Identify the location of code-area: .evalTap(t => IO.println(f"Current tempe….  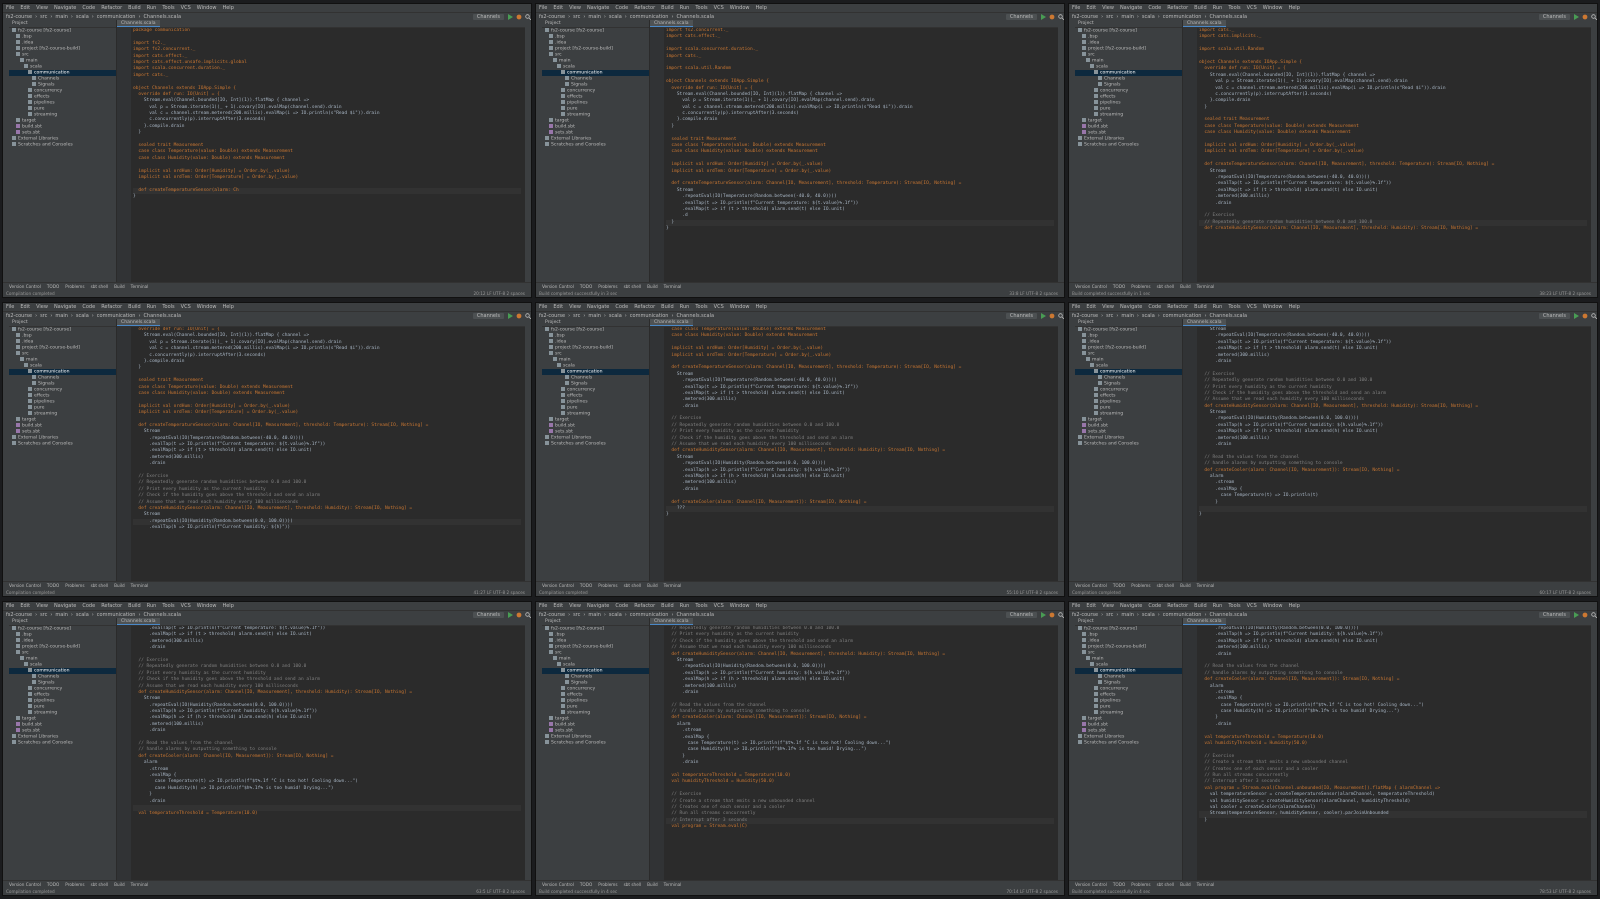
(327, 753).